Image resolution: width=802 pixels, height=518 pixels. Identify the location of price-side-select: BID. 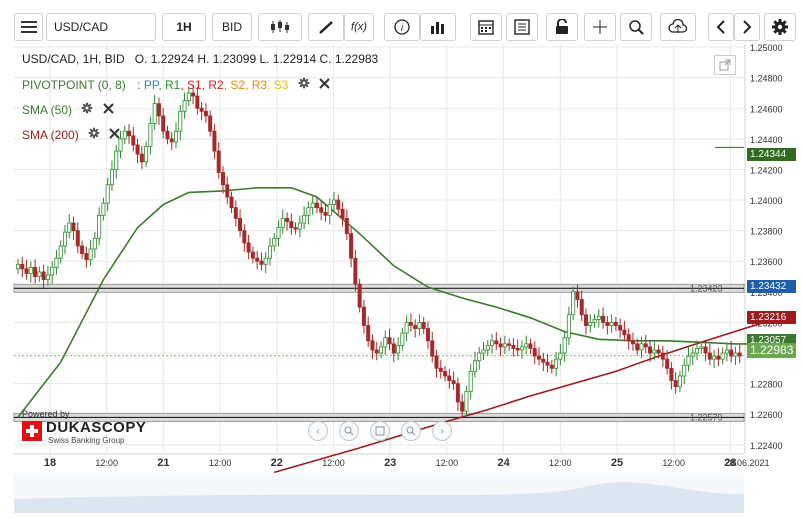
(232, 27).